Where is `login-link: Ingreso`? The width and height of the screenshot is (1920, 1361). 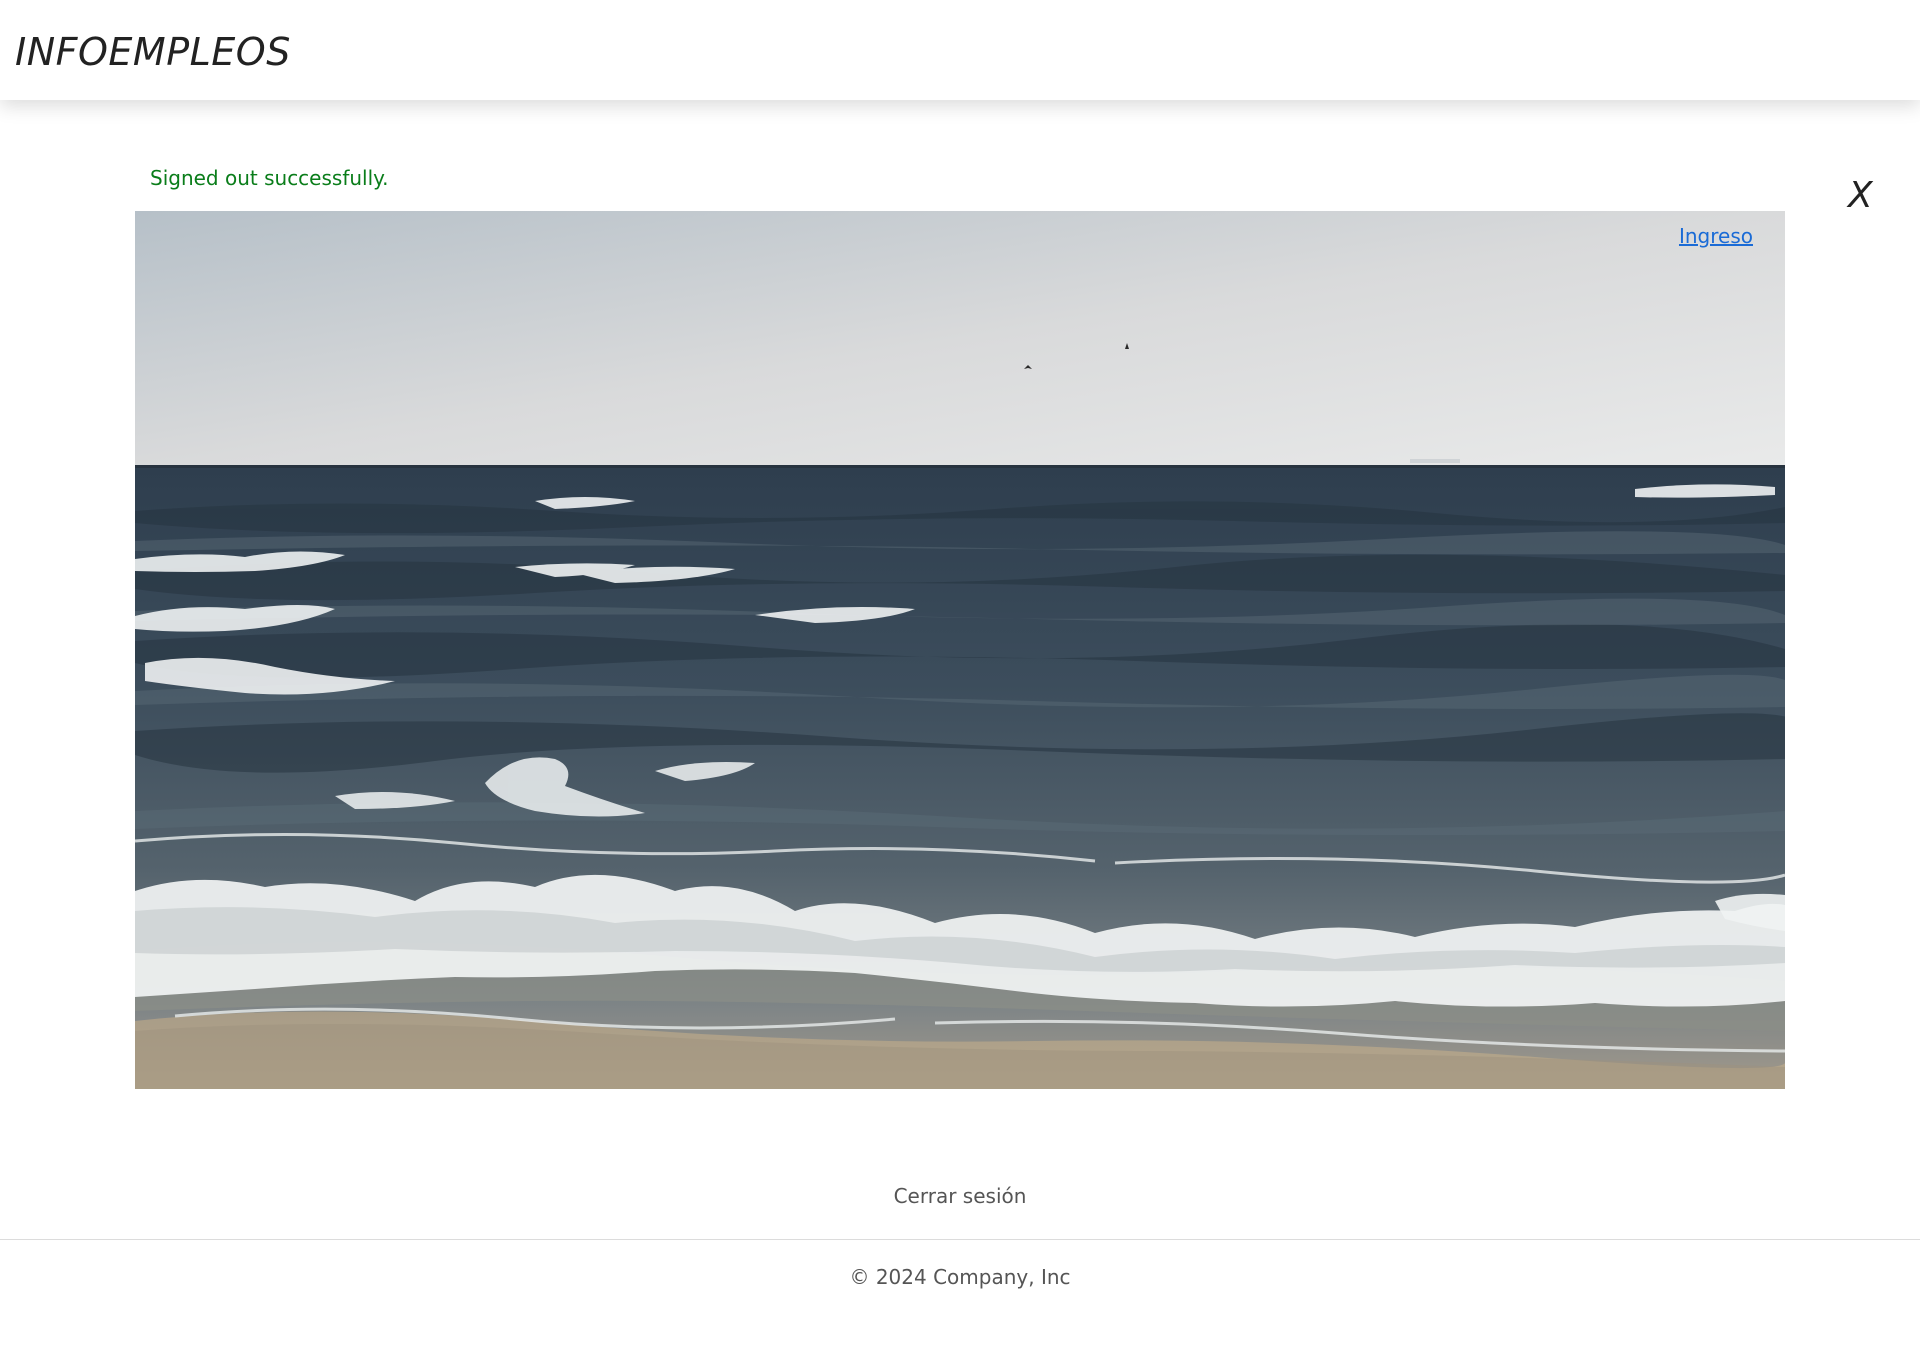 login-link: Ingreso is located at coordinates (1716, 236).